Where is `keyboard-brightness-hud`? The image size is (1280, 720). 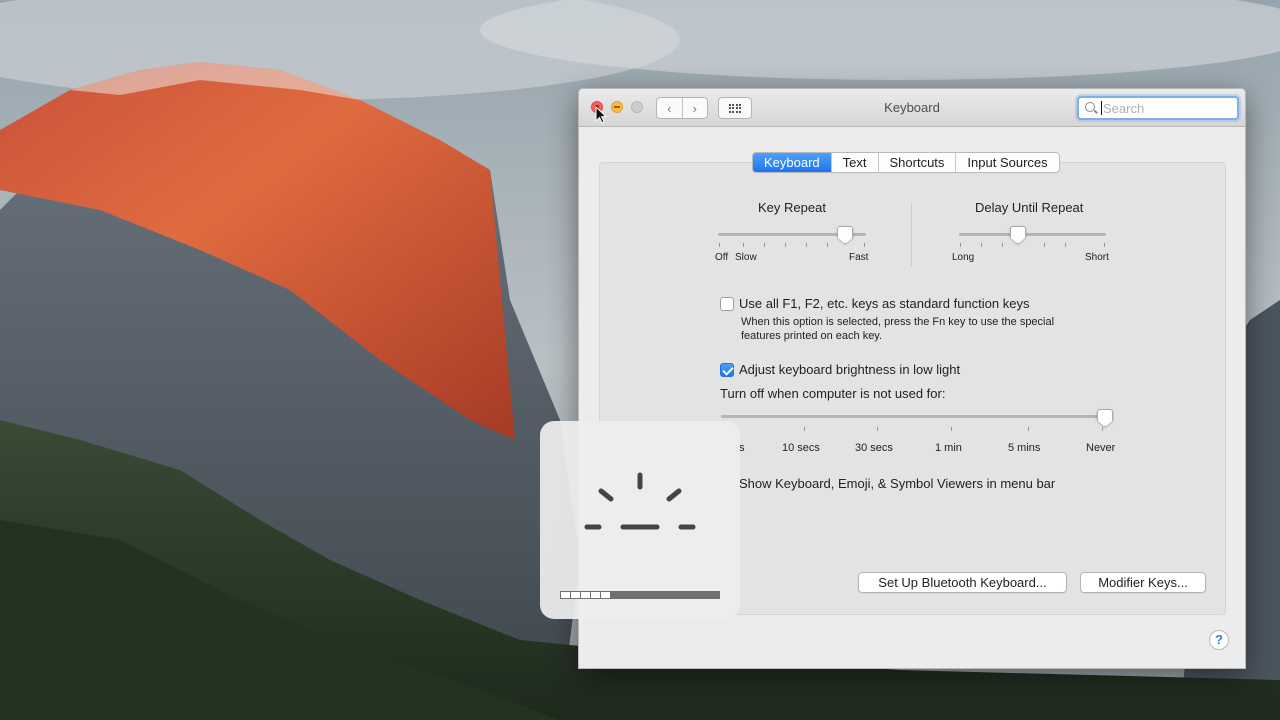
keyboard-brightness-hud is located at coordinates (640, 520).